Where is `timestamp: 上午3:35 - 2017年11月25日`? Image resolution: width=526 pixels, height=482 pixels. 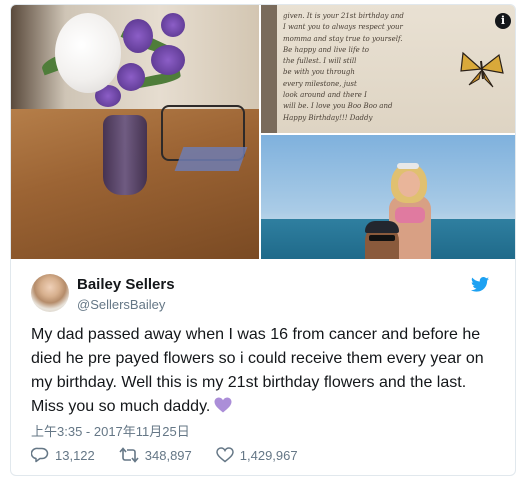
timestamp: 上午3:35 - 2017年11月25日 is located at coordinates (110, 430).